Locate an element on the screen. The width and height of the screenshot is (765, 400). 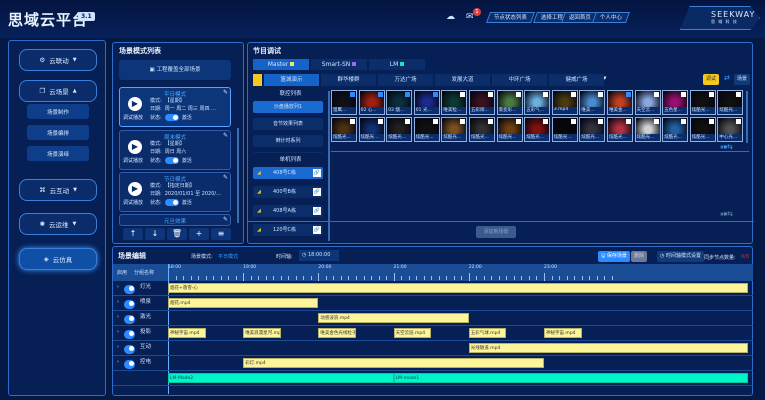
timeline-clip: LM-Mode2 is located at coordinates (281, 378).